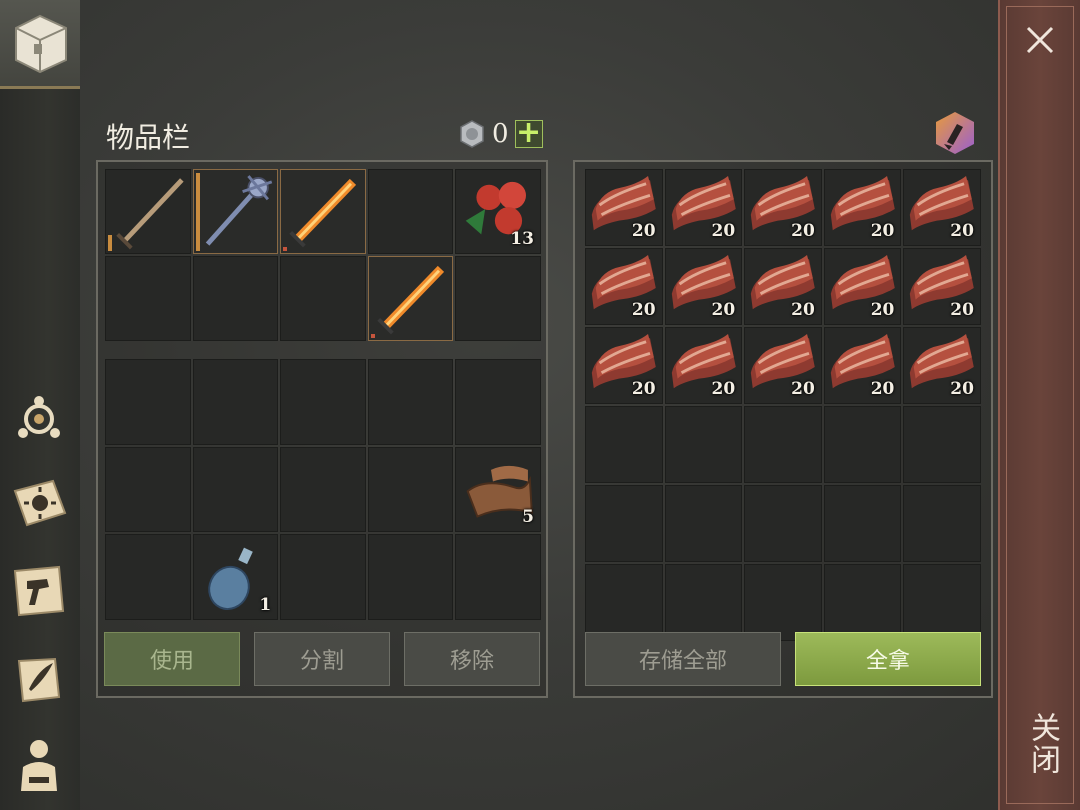 This screenshot has height=810, width=1080. I want to click on sidebar-item-build, so click(39, 591).